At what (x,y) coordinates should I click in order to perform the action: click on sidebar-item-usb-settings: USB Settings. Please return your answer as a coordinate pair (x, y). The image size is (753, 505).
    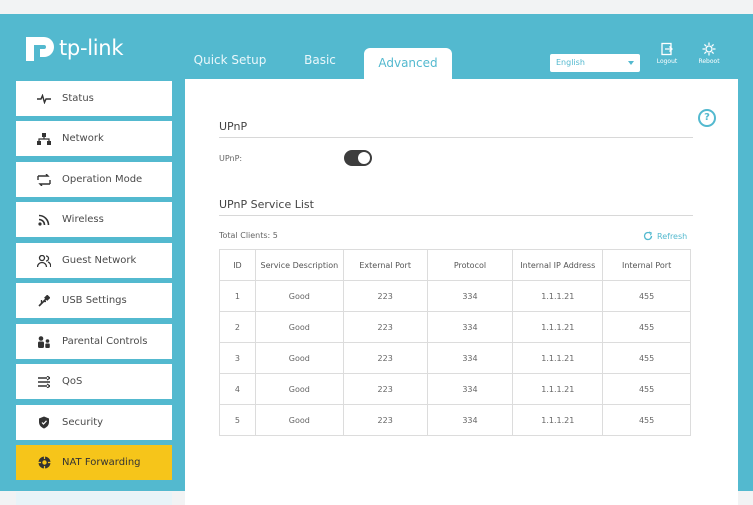
    Looking at the image, I should click on (94, 300).